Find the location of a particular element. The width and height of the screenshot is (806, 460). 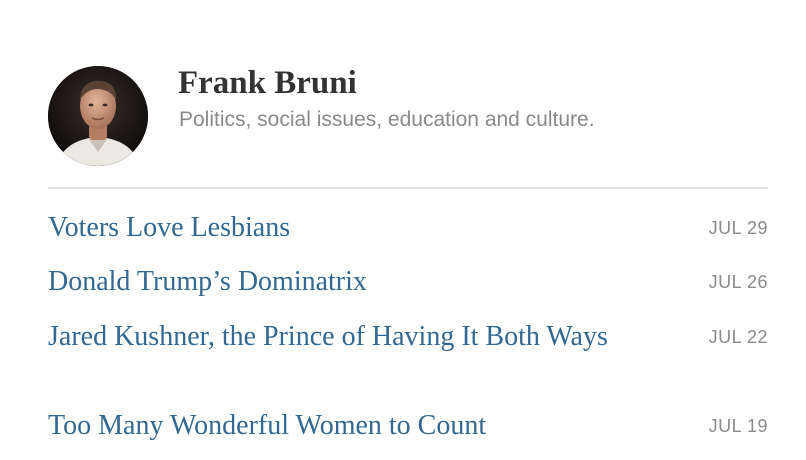

story-date: JUL 22 is located at coordinates (738, 337).